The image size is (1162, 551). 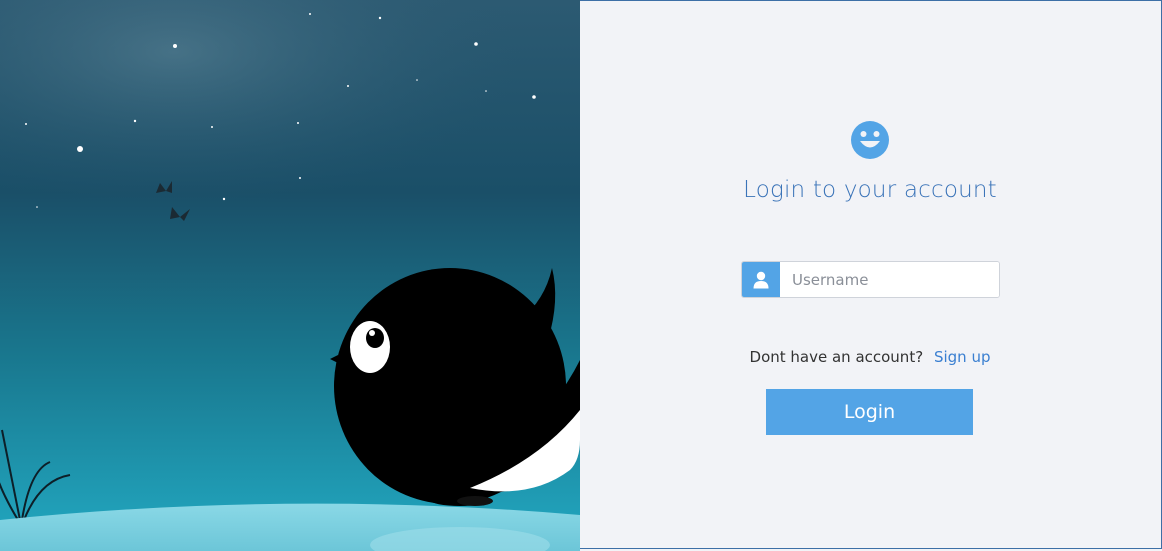 What do you see at coordinates (836, 357) in the screenshot?
I see `signup-prompt-text: Dont have an account?` at bounding box center [836, 357].